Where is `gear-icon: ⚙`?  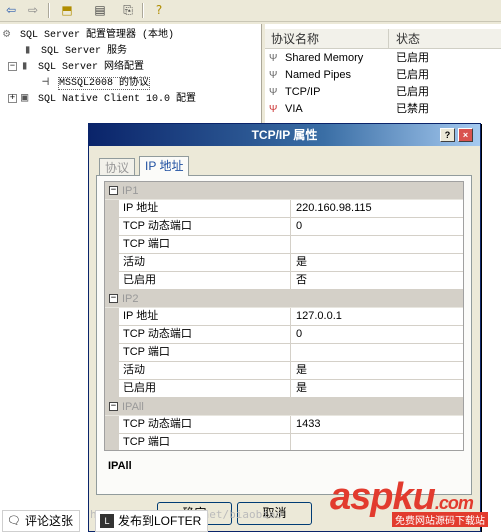
gear-icon: ⚙ is located at coordinates (7, 34).